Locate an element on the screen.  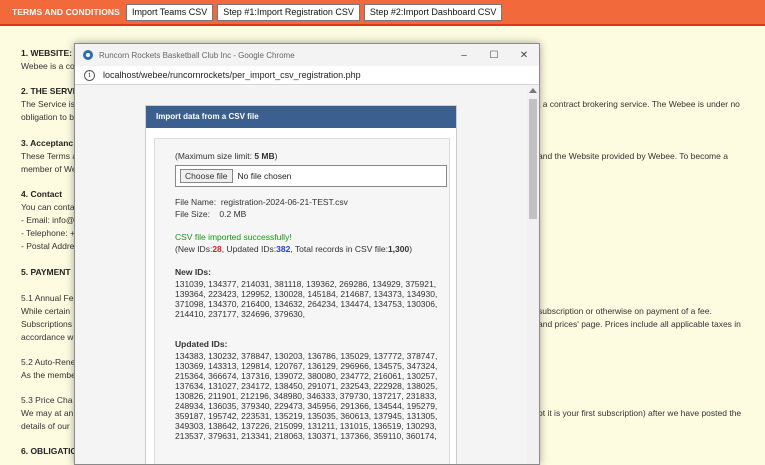
section-text: You can conta is located at coordinates (48, 207).